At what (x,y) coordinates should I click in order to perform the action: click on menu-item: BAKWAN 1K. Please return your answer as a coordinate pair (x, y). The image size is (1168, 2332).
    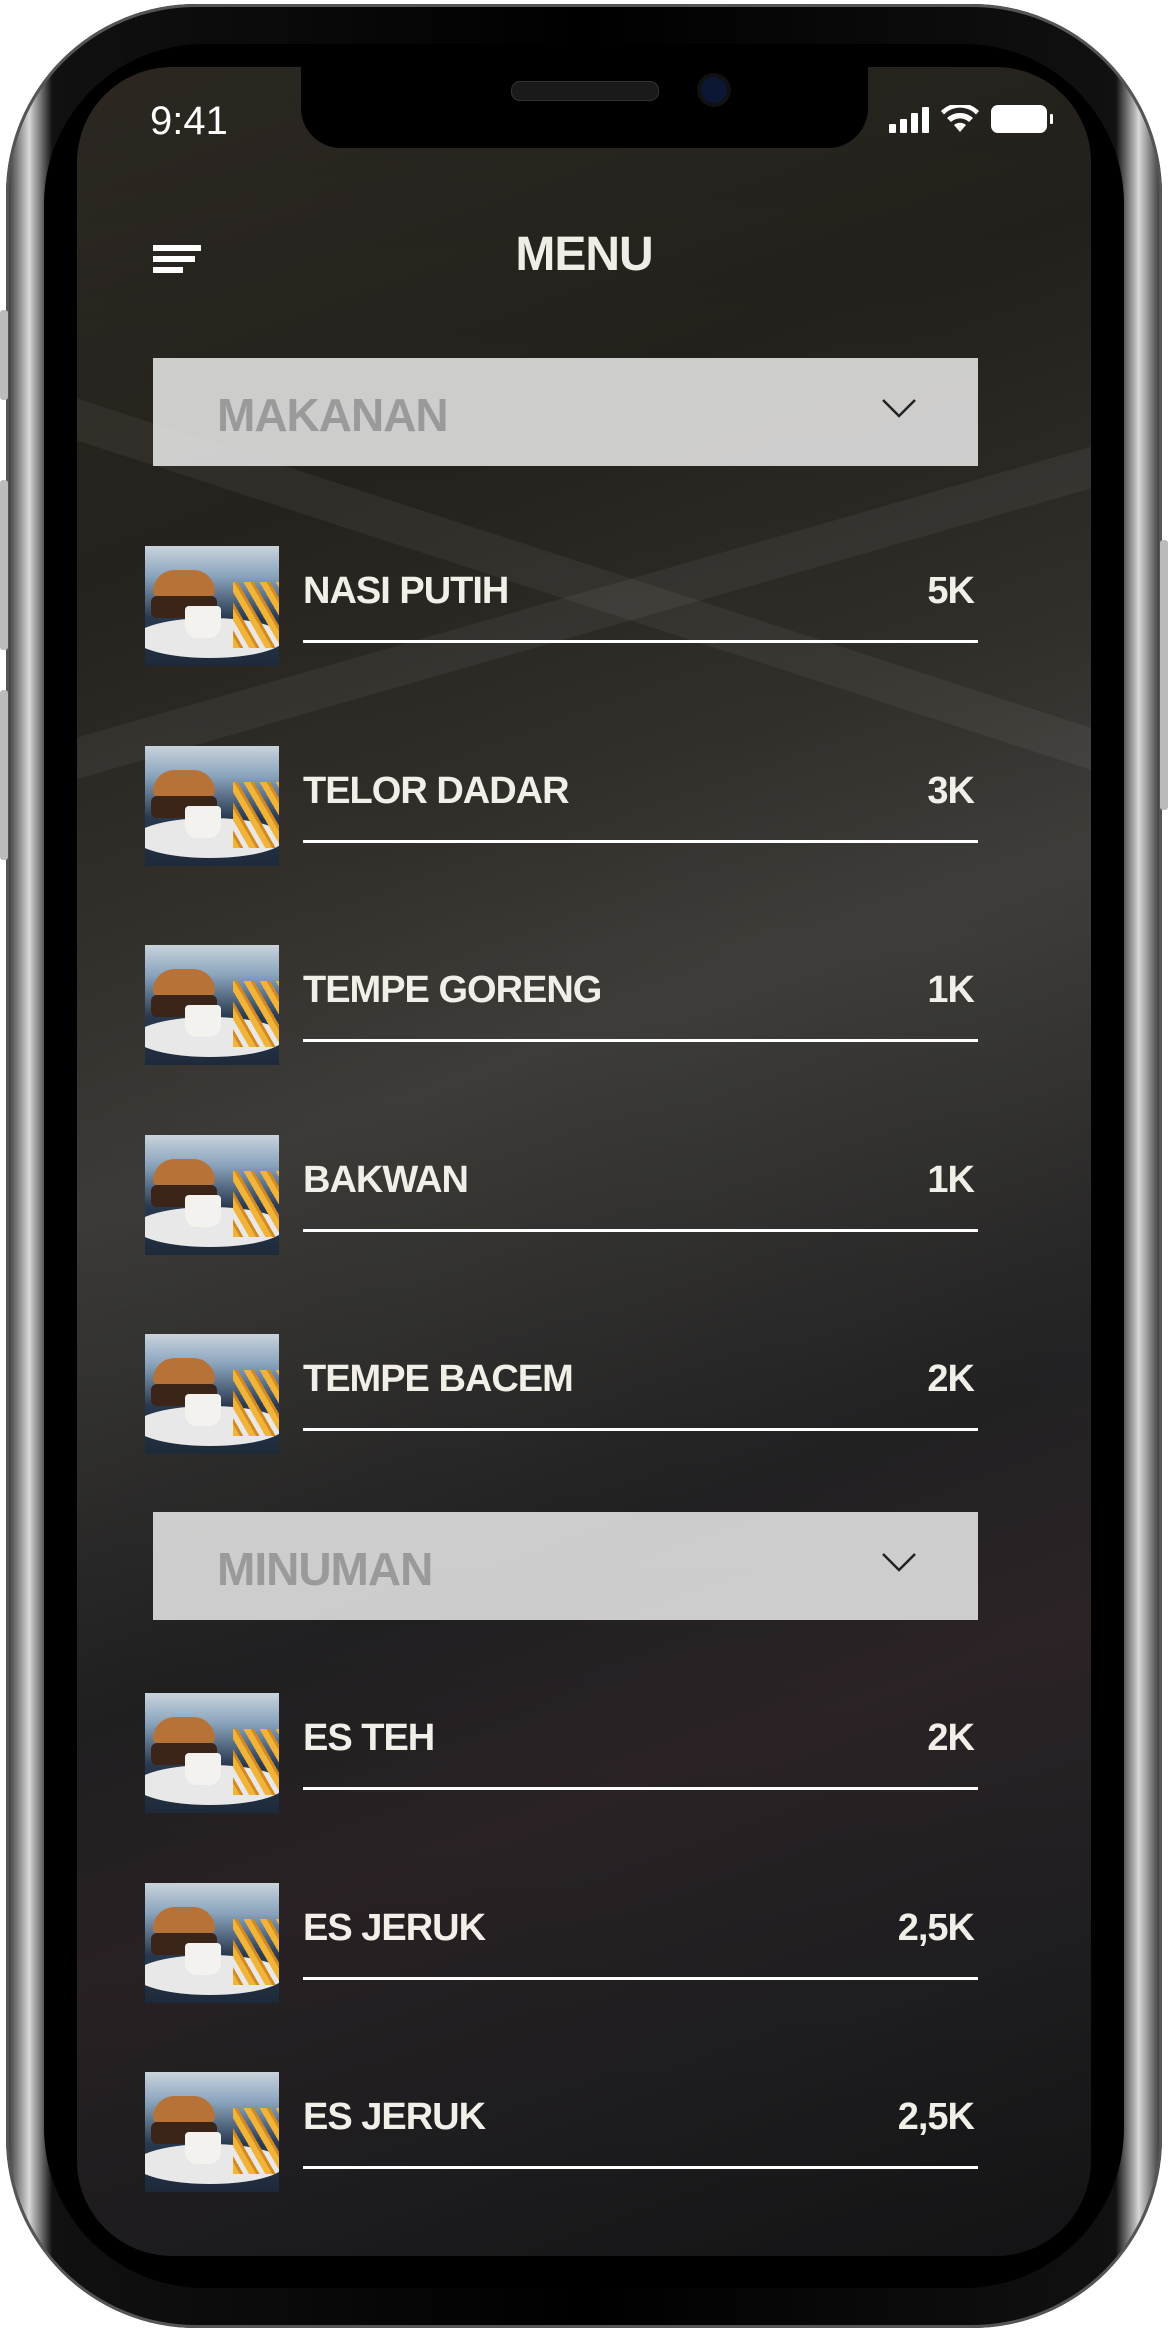
    Looking at the image, I should click on (561, 1195).